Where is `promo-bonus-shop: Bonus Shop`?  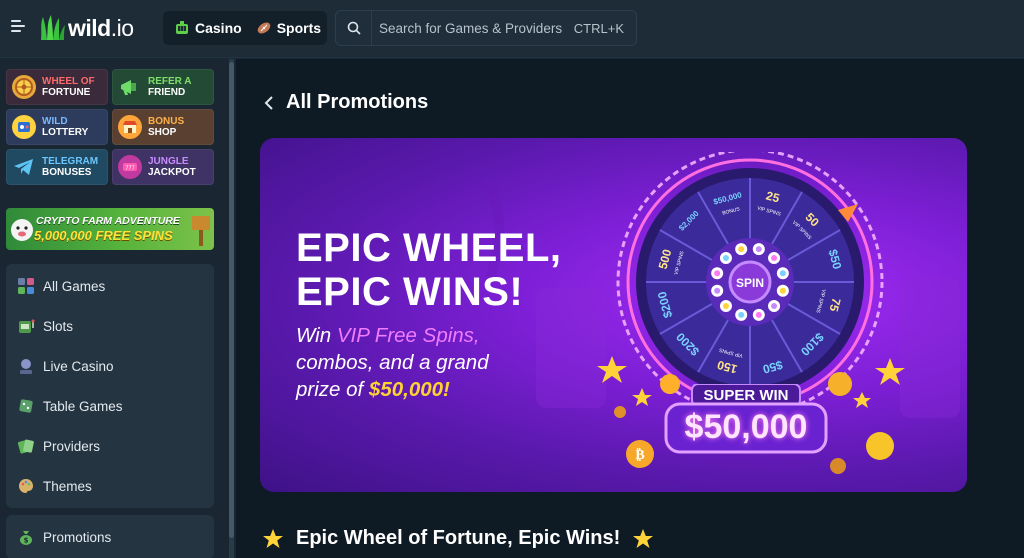 promo-bonus-shop: Bonus Shop is located at coordinates (163, 127).